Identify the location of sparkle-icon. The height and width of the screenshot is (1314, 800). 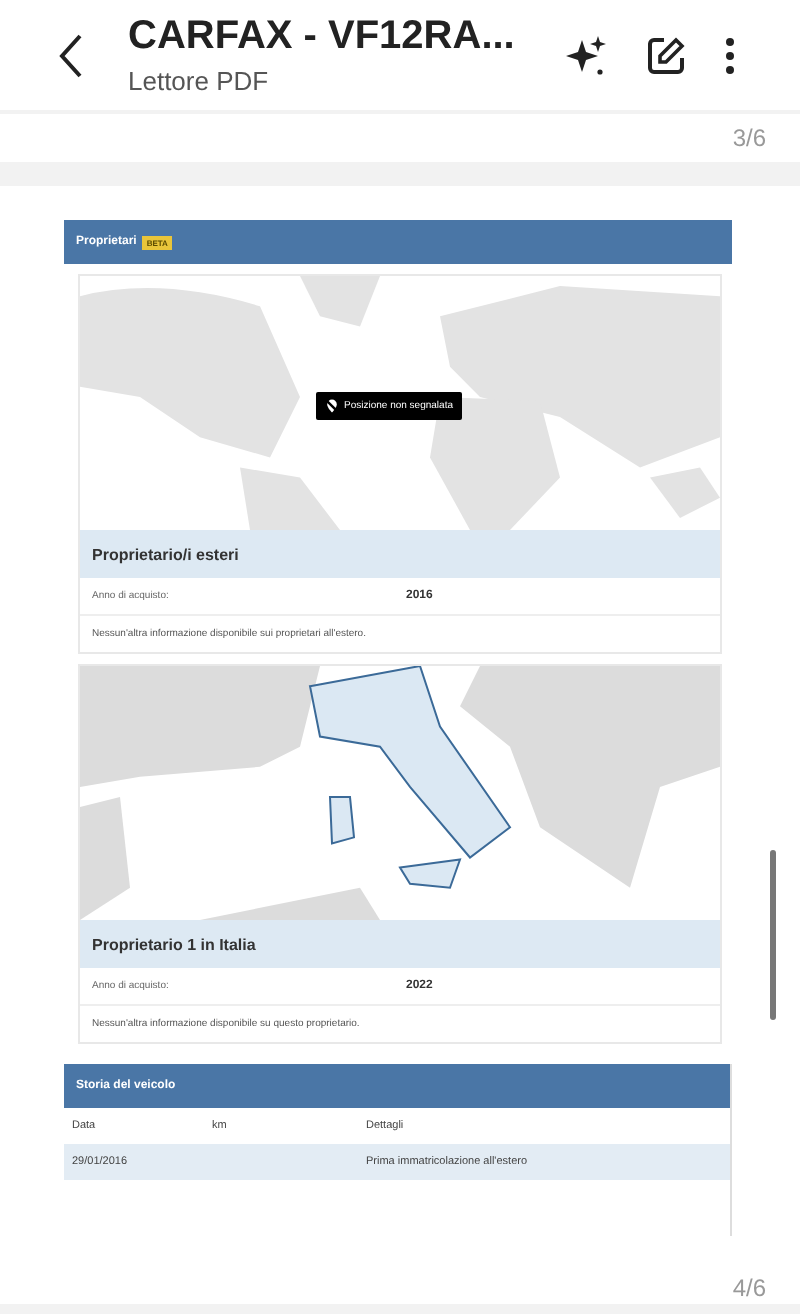
(586, 55).